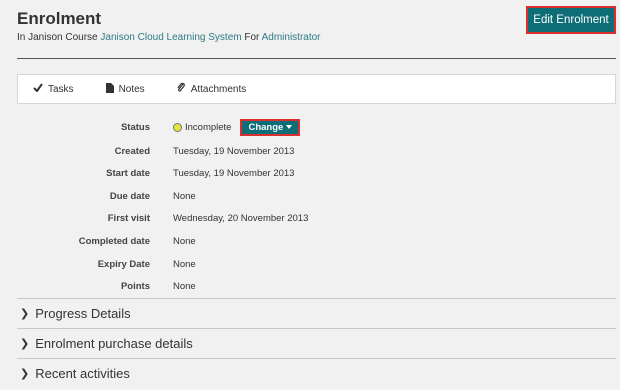  Describe the element at coordinates (59, 18) in the screenshot. I see `page-title: Enrolment` at that location.